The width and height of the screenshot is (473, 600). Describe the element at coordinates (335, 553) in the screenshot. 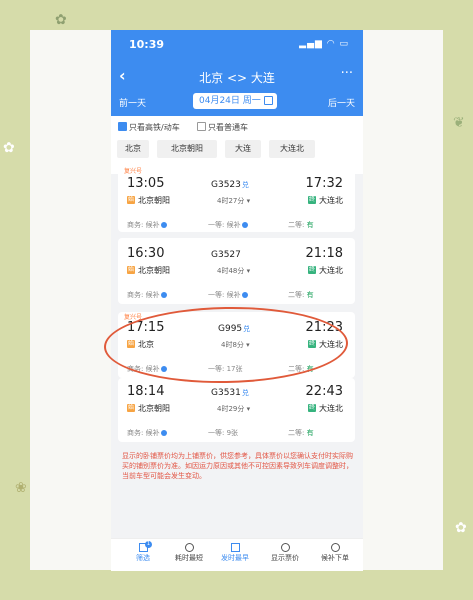

I see `tab-waitlist-order: 候补下单` at that location.